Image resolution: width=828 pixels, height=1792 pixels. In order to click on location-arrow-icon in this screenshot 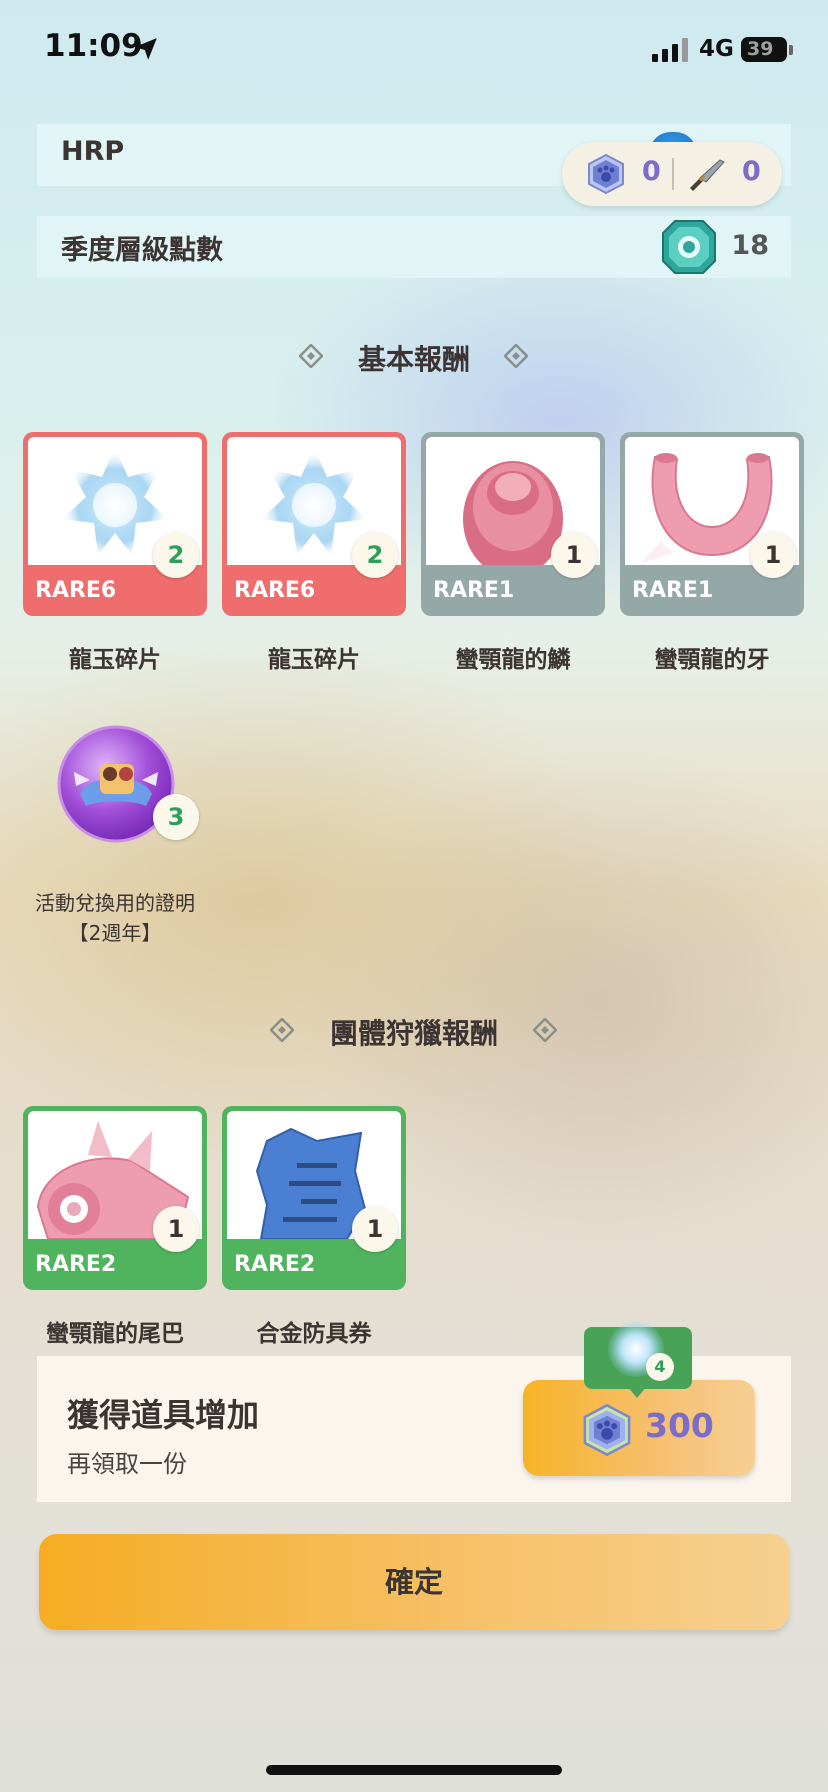, I will do `click(146, 49)`.